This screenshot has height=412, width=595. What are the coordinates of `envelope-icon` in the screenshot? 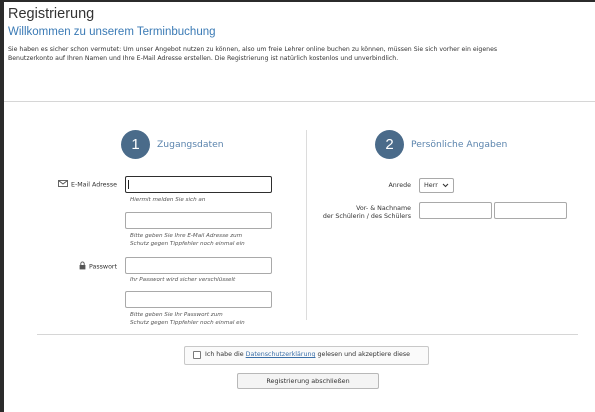 It's located at (63, 184).